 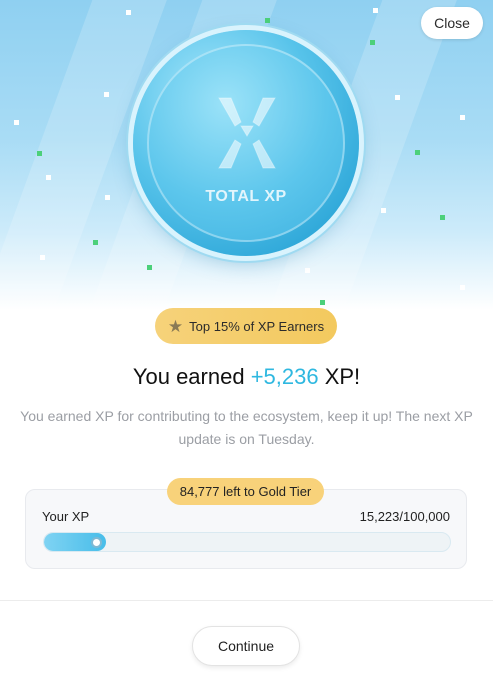 What do you see at coordinates (246, 600) in the screenshot?
I see `footer-divider` at bounding box center [246, 600].